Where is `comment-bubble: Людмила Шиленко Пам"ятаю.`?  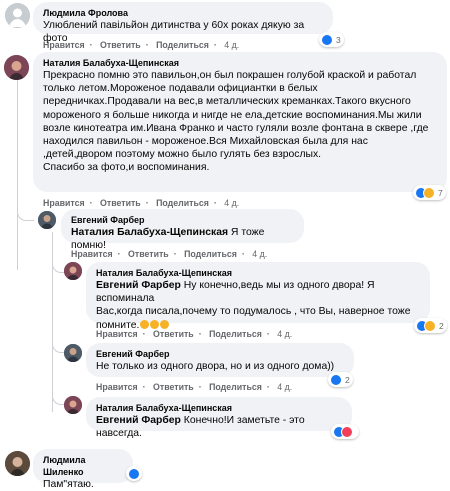
comment-bubble: Людмила Шиленко Пам"ятаю. is located at coordinates (83, 469).